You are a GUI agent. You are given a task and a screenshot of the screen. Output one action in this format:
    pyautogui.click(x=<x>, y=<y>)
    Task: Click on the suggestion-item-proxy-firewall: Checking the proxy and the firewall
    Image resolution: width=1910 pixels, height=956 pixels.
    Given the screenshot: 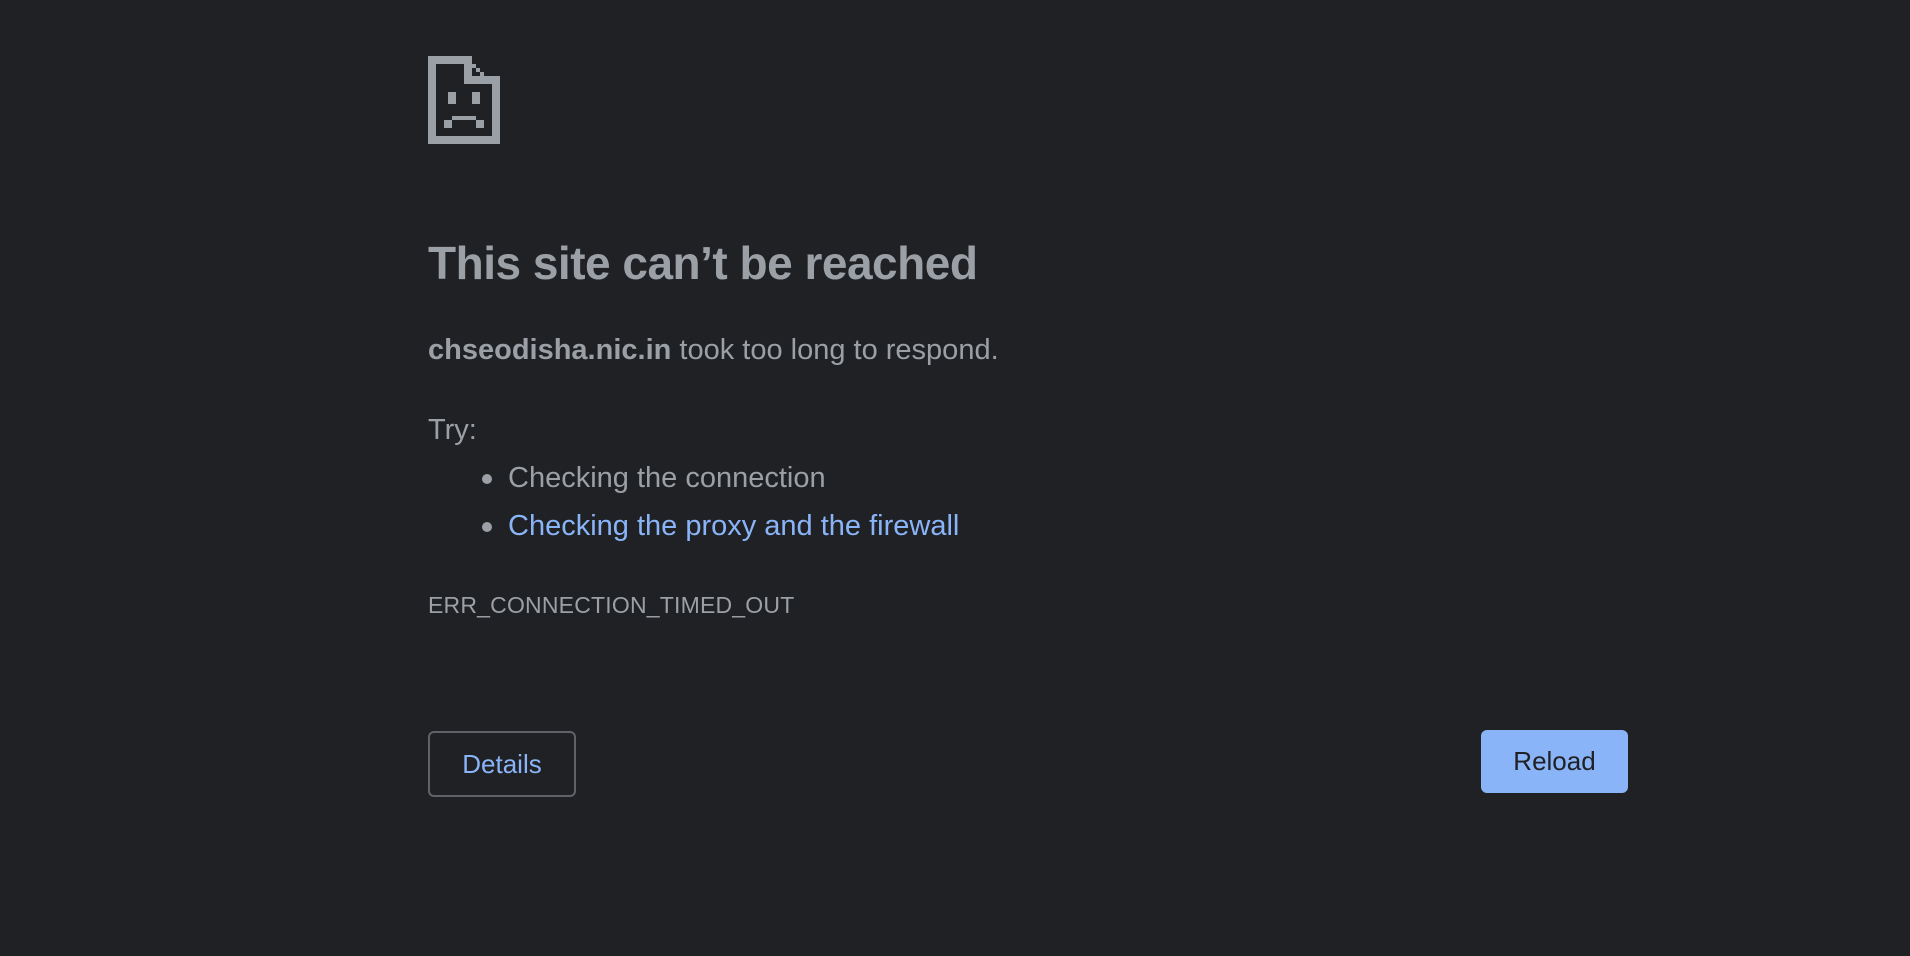 What is the action you would take?
    pyautogui.click(x=693, y=530)
    